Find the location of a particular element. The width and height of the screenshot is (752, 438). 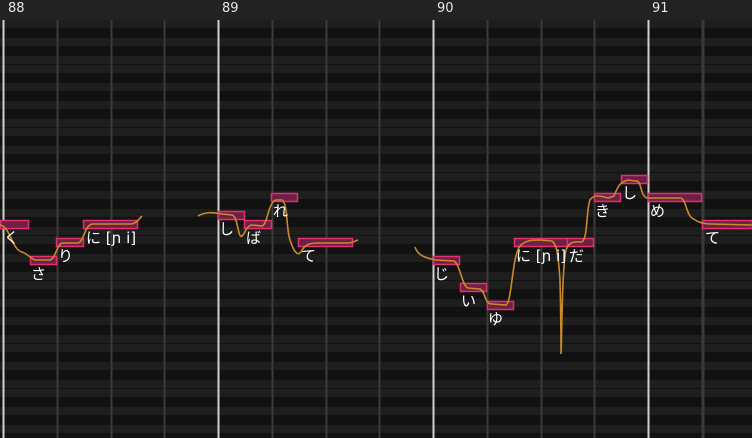

note-lyric: ゆ is located at coordinates (495, 319).